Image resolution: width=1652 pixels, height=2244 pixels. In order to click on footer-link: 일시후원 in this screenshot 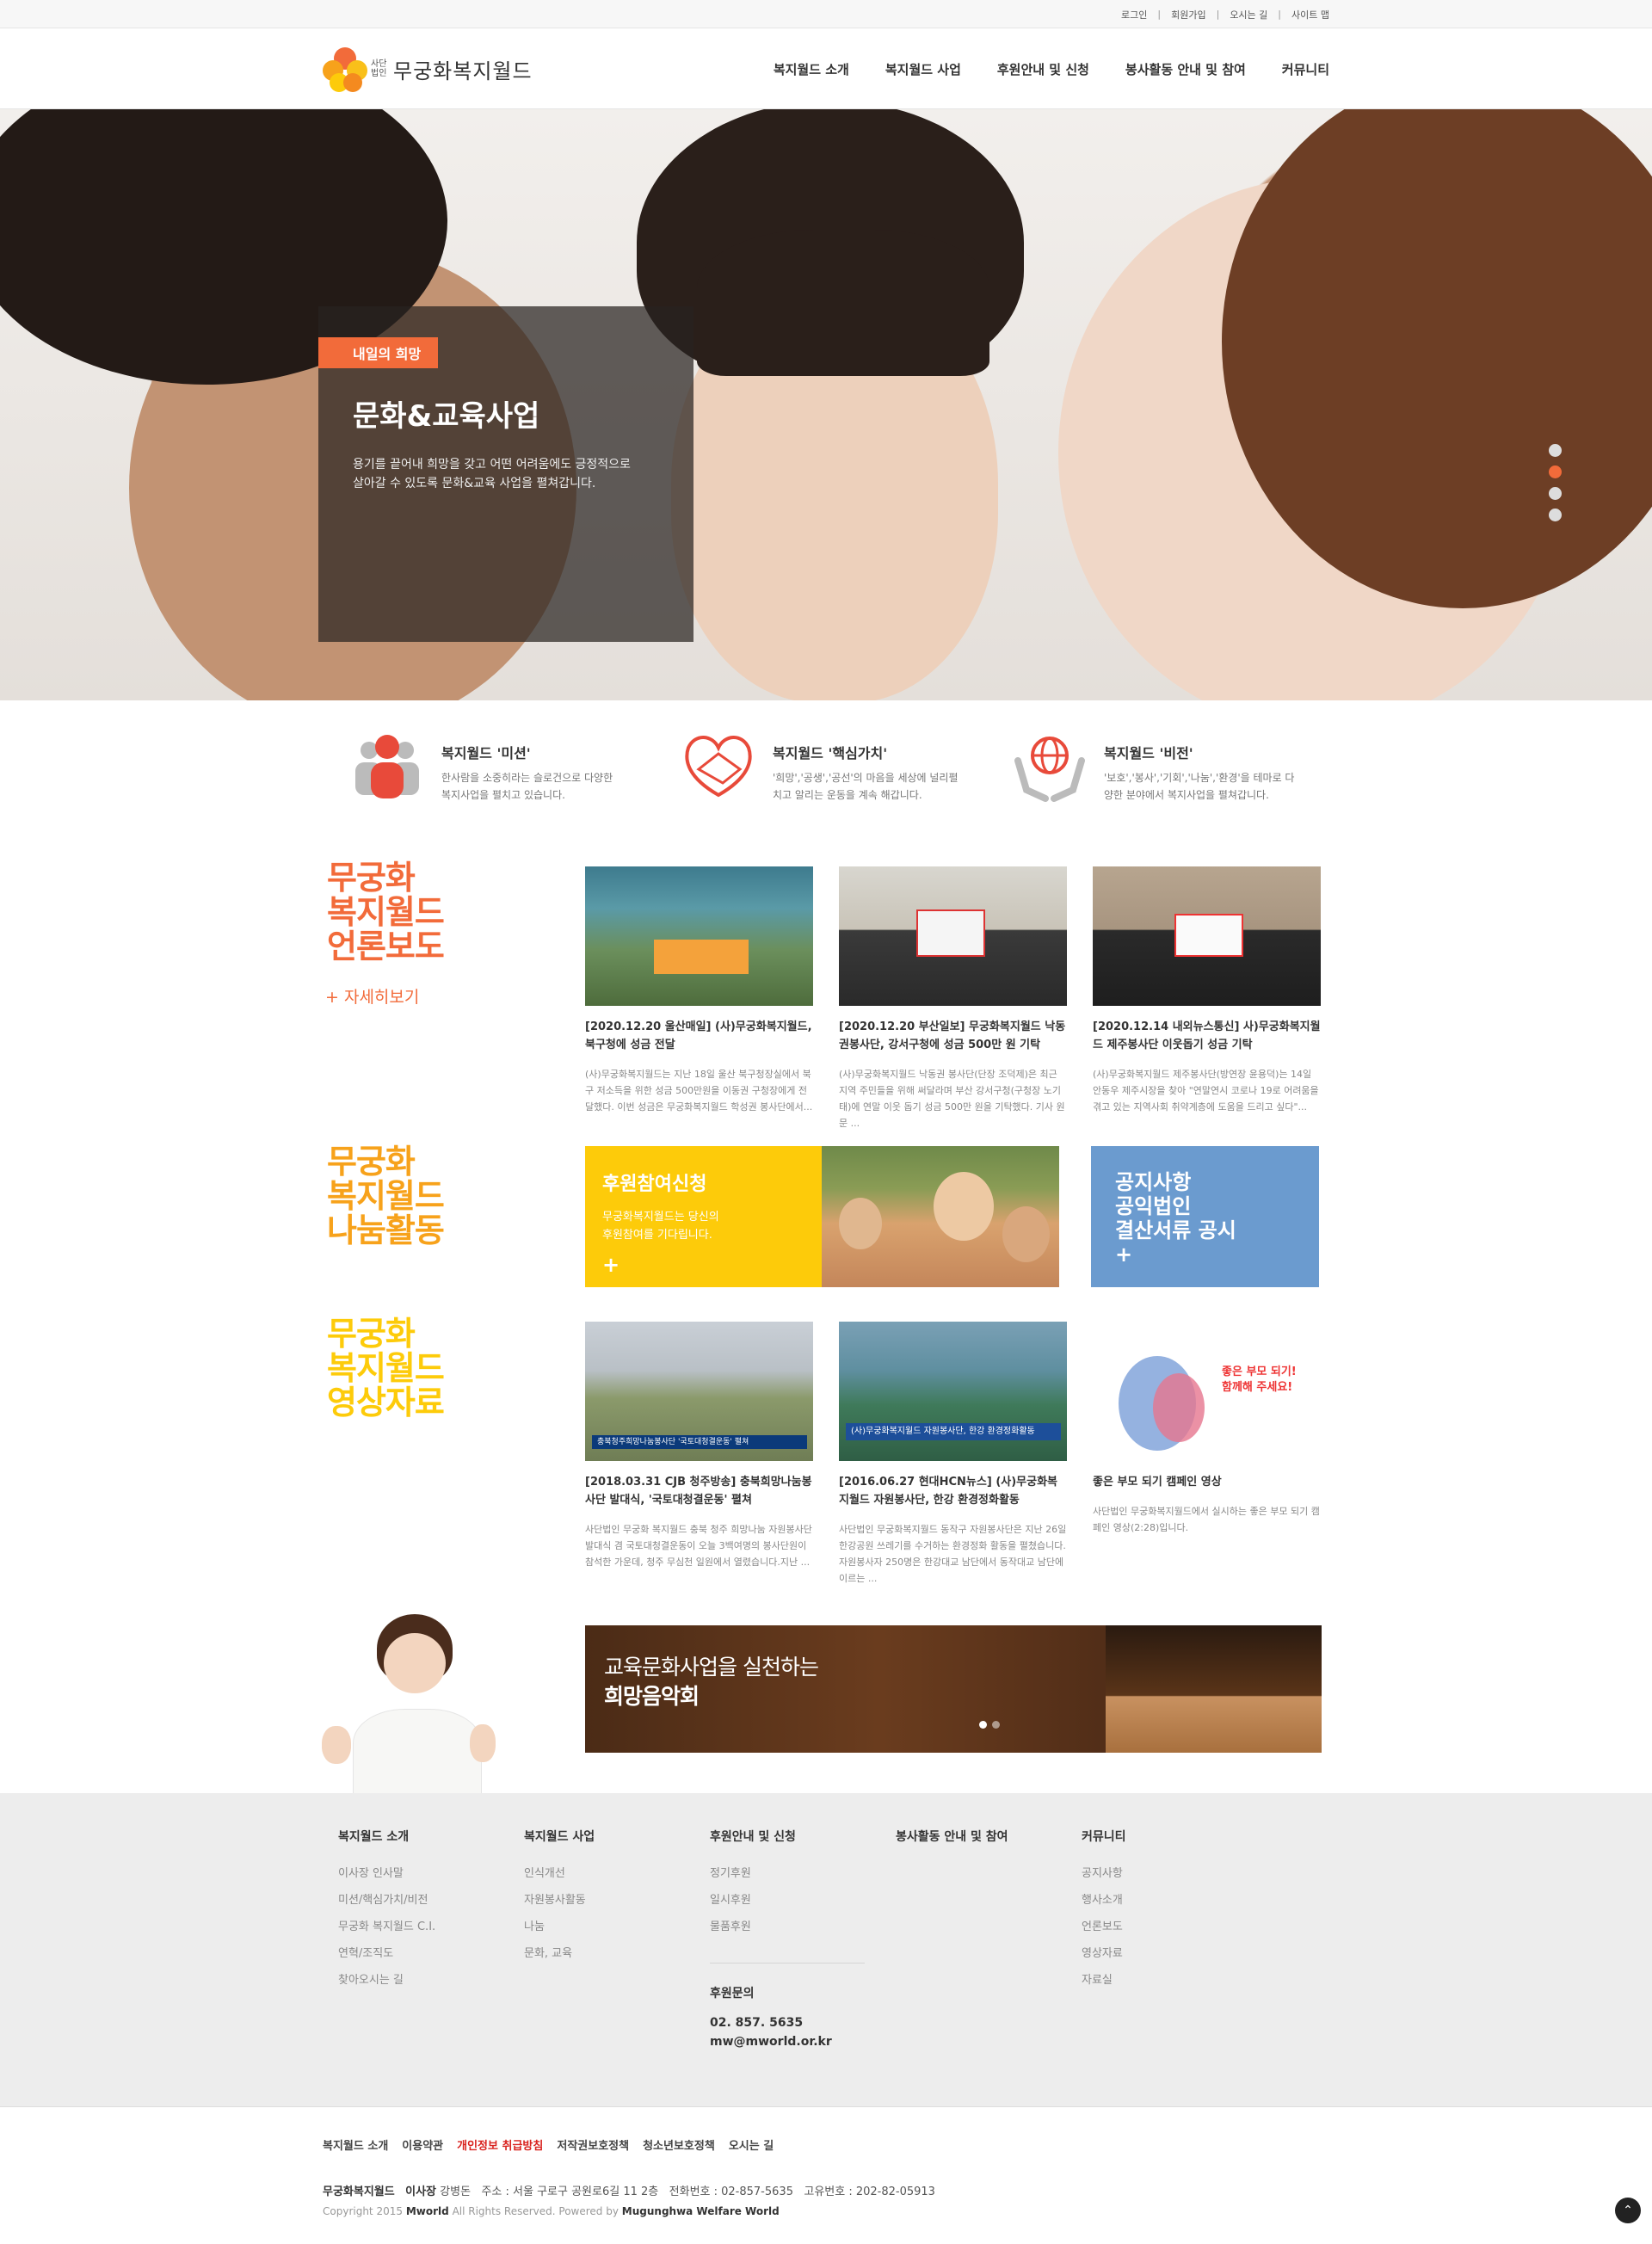, I will do `click(795, 1898)`.